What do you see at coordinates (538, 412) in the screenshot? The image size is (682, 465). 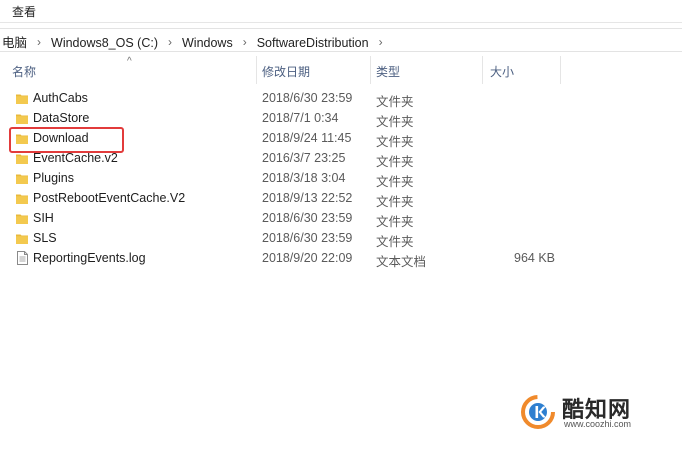 I see `coozhi-logo-icon` at bounding box center [538, 412].